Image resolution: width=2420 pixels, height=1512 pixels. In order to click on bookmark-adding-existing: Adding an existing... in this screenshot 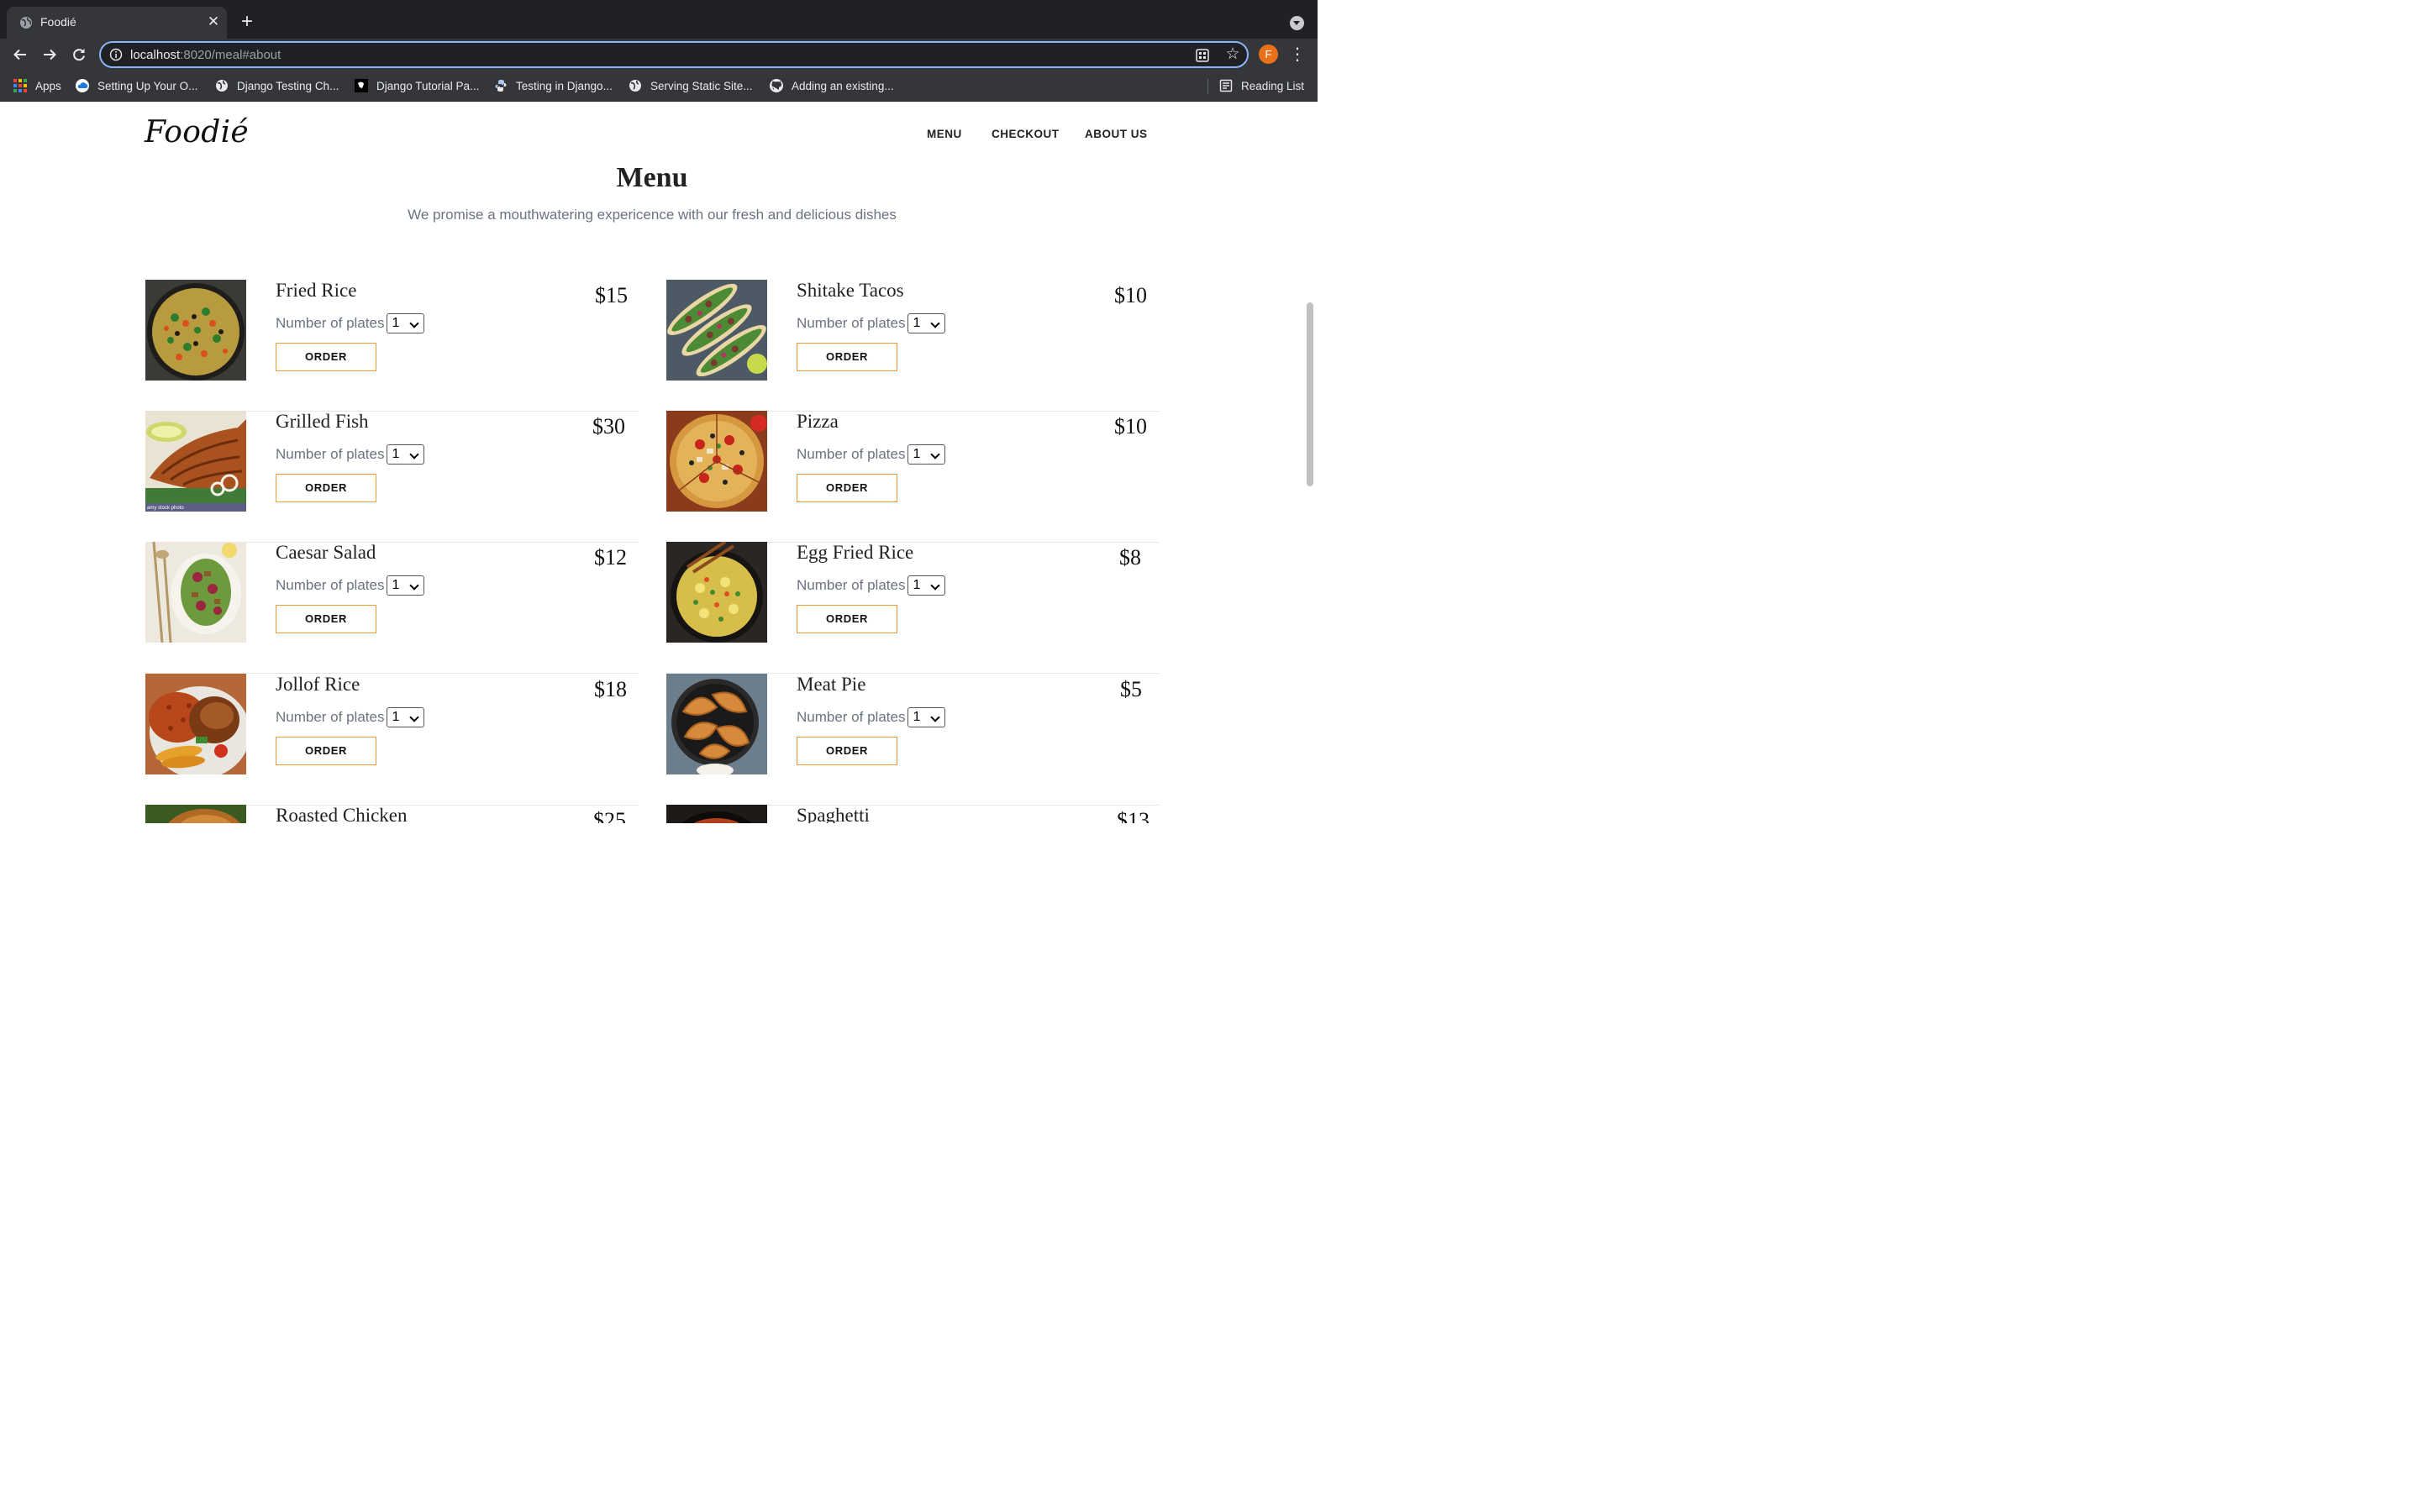, I will do `click(832, 85)`.